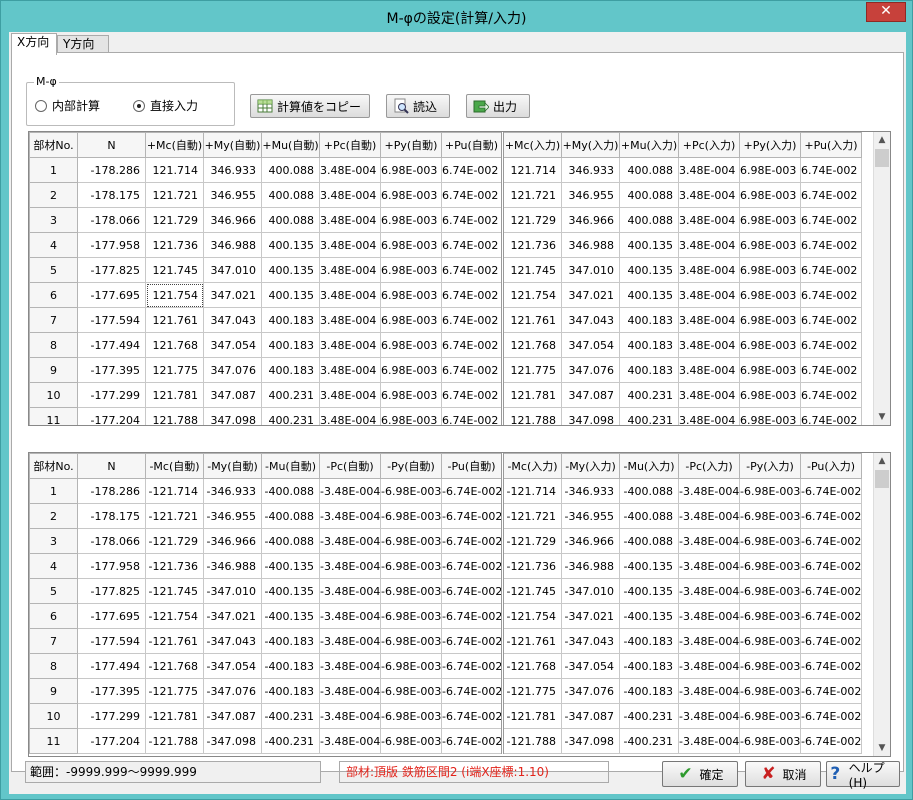 The width and height of the screenshot is (913, 800). I want to click on help-button: ? ヘルプ(H), so click(863, 775).